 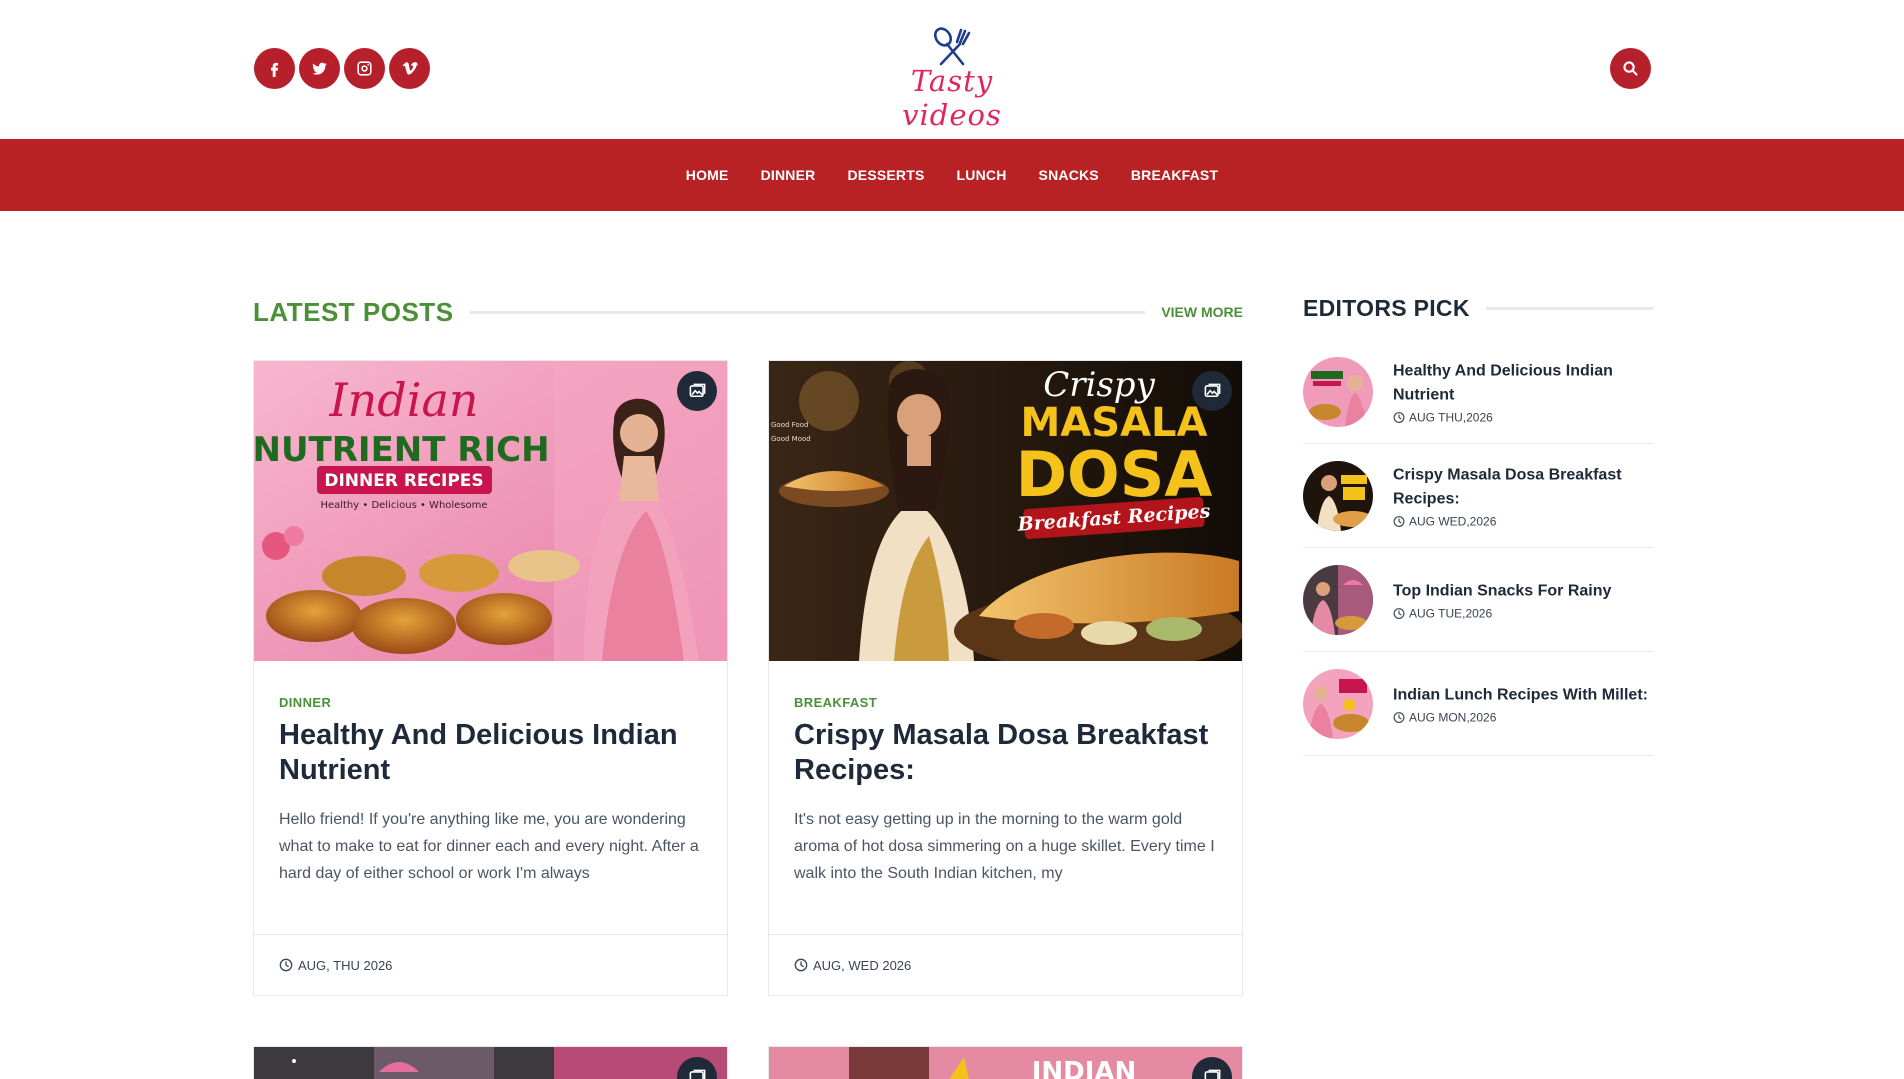 I want to click on post-date: AUG, WED 2026, so click(x=862, y=965).